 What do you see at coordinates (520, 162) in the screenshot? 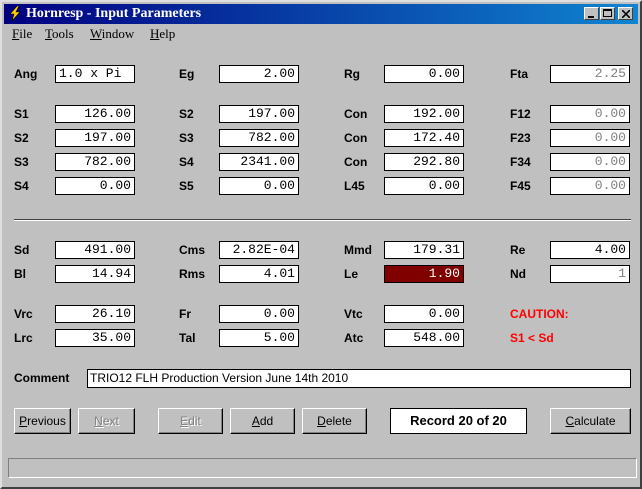
I see `label-f34: F34` at bounding box center [520, 162].